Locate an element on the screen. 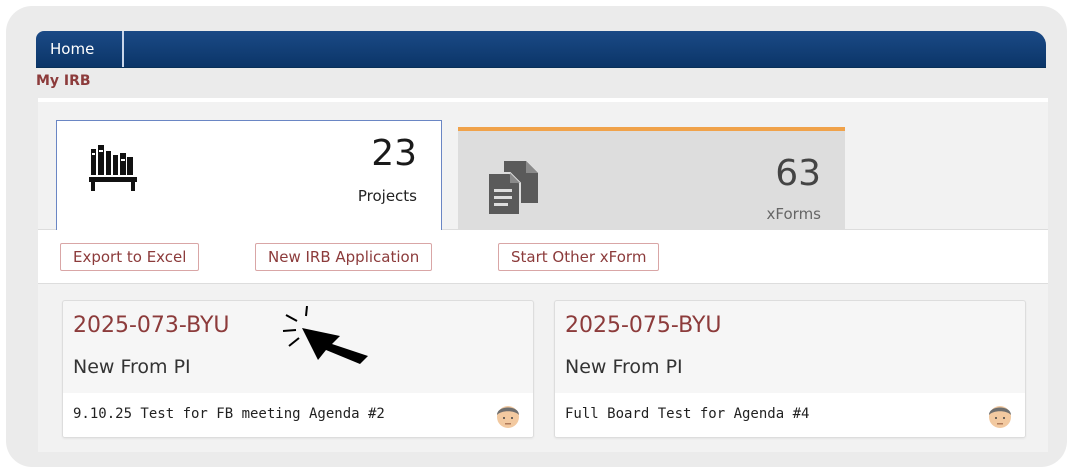 The height and width of the screenshot is (473, 1073). xforms-kpi-tab: 63 xForms is located at coordinates (651, 178).